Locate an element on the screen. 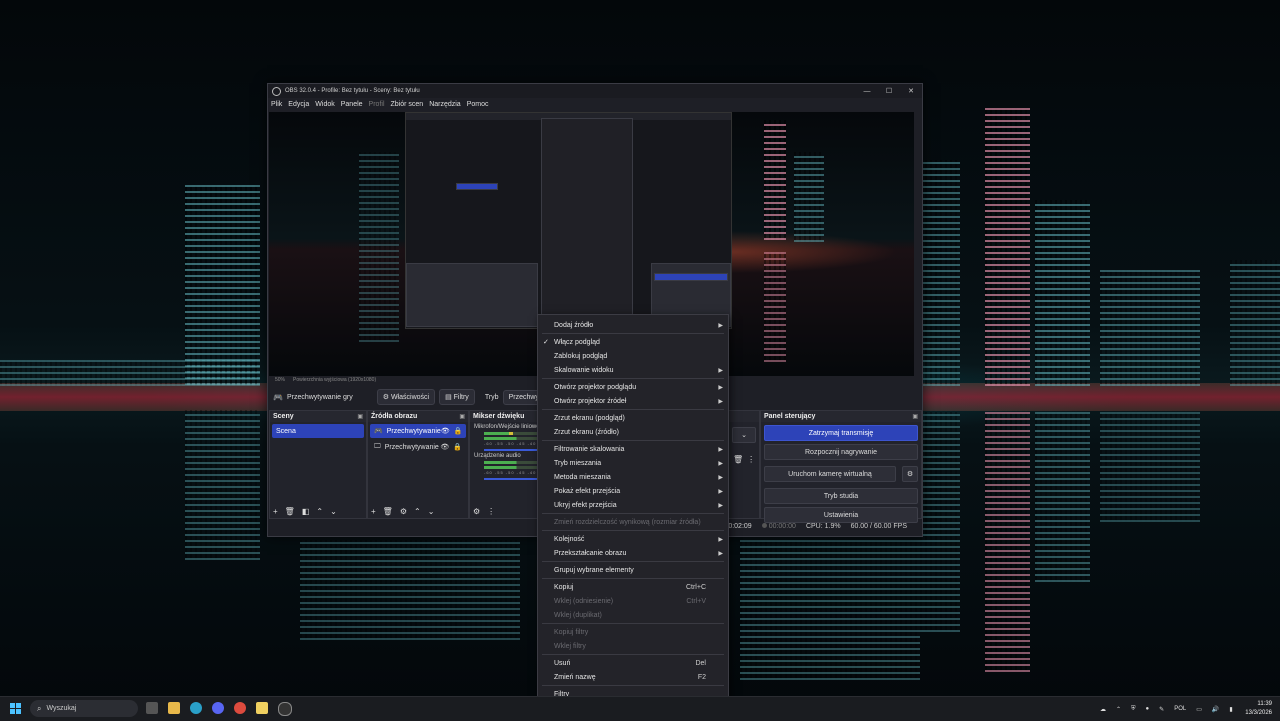  source-item: 🖵 Przechwytywanie 👁 🔒 is located at coordinates (418, 447).